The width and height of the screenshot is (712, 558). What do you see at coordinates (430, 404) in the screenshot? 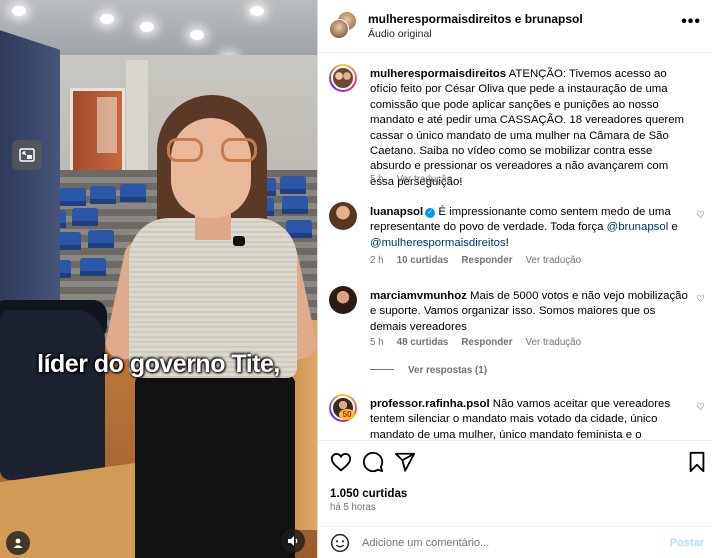
I see `comment-username: professor.rafinha.psol` at bounding box center [430, 404].